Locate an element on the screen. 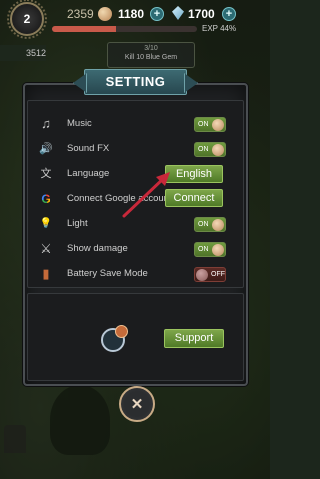  setting-label-battery-save: Battery Save Mode is located at coordinates (107, 273).